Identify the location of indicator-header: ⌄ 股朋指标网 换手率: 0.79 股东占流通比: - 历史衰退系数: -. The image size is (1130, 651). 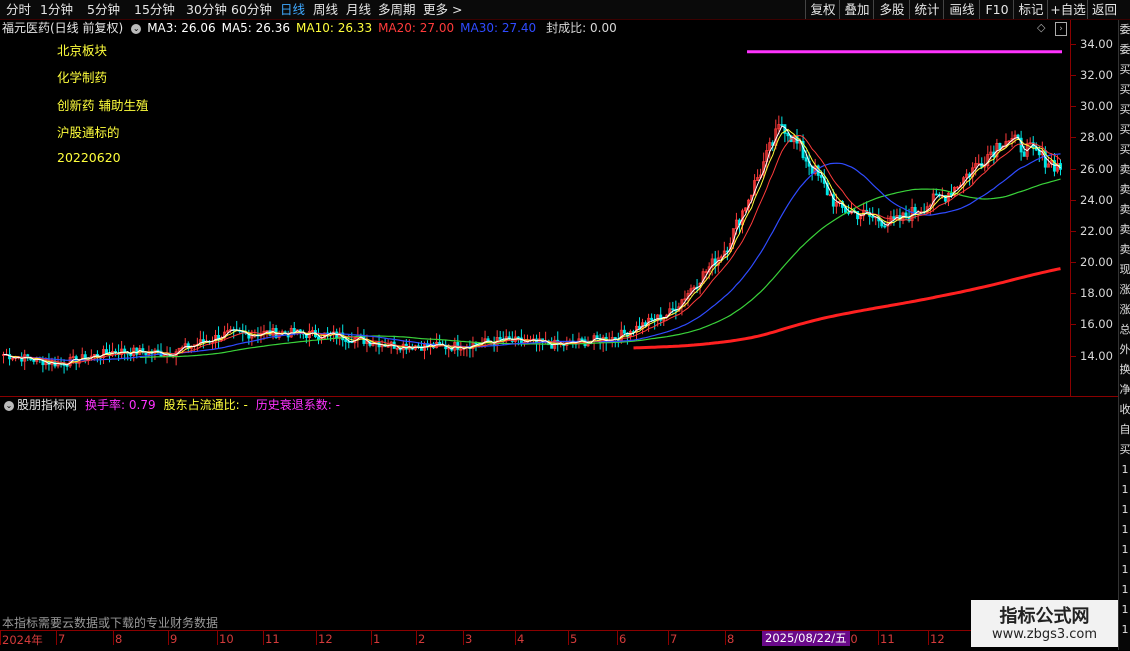
(170, 405).